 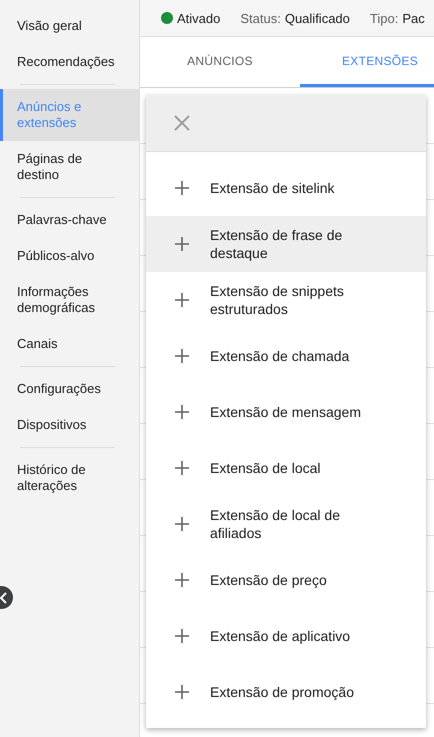 I want to click on field-value: Pac, so click(x=413, y=18).